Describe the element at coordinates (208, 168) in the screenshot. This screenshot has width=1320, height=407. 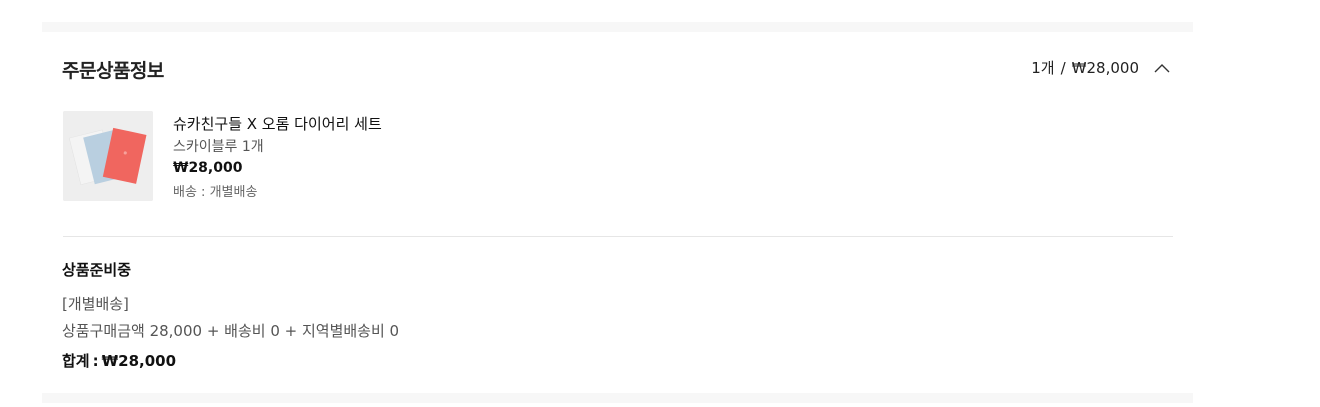
I see `product-price: ₩28,000` at that location.